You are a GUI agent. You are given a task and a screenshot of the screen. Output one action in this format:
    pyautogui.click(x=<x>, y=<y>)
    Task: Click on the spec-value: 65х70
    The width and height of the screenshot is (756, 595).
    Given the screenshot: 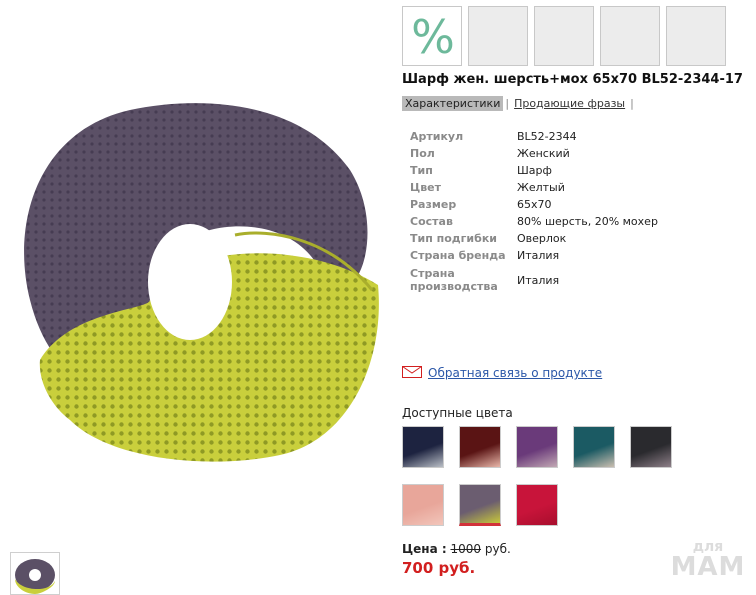 What is the action you would take?
    pyautogui.click(x=534, y=204)
    